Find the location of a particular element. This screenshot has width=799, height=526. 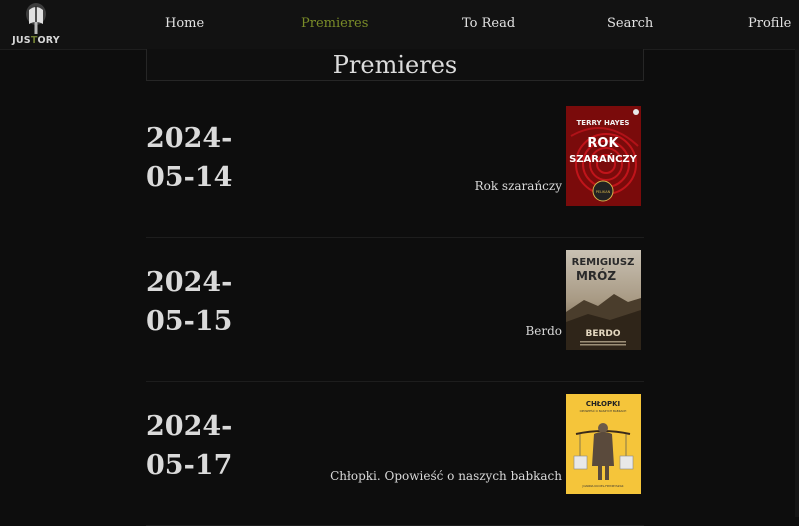

premiere-date: 2024- 05-15 is located at coordinates (189, 302).